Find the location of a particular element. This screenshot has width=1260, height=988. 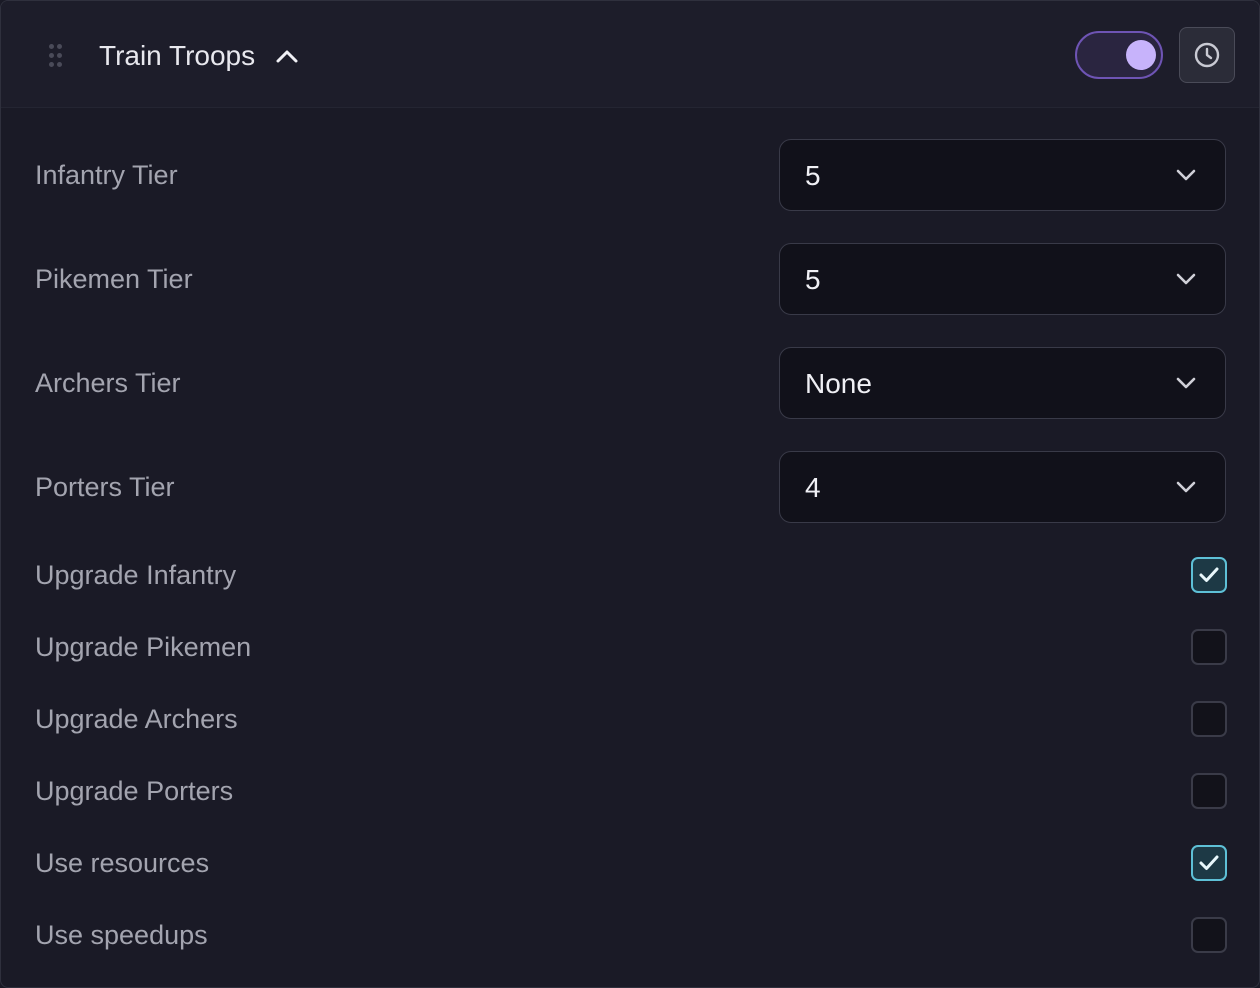

infantry-tier-label: Infantry Tier is located at coordinates (106, 175).